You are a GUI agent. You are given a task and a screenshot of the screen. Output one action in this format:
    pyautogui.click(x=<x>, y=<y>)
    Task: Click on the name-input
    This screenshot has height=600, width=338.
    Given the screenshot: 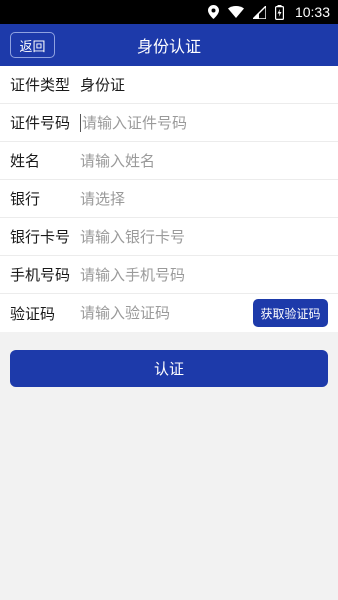 What is the action you would take?
    pyautogui.click(x=180, y=160)
    